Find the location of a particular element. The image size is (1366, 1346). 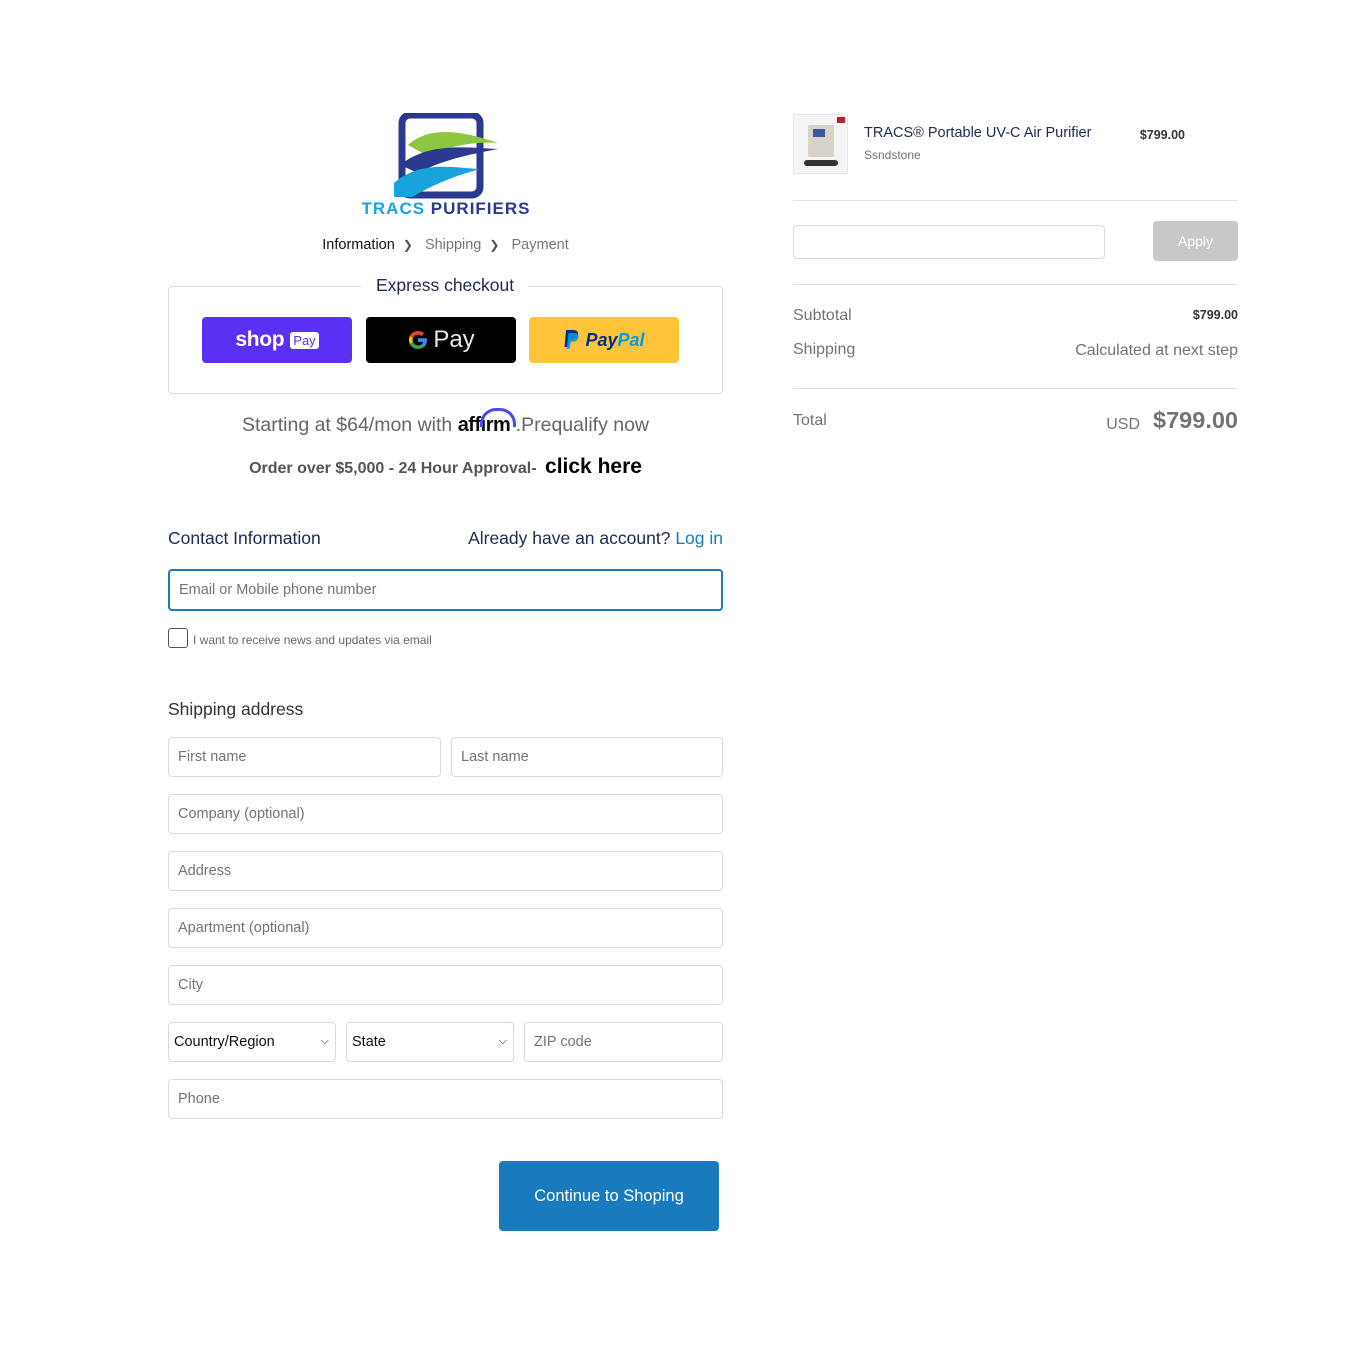

discount-code-field is located at coordinates (949, 242).